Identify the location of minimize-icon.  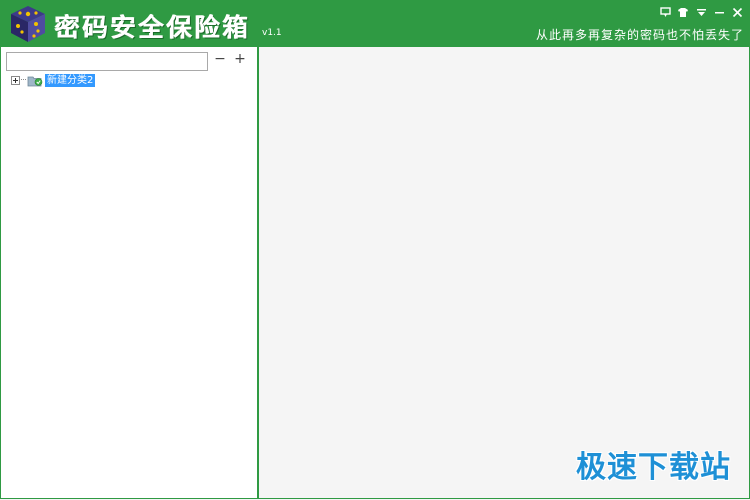
(719, 12).